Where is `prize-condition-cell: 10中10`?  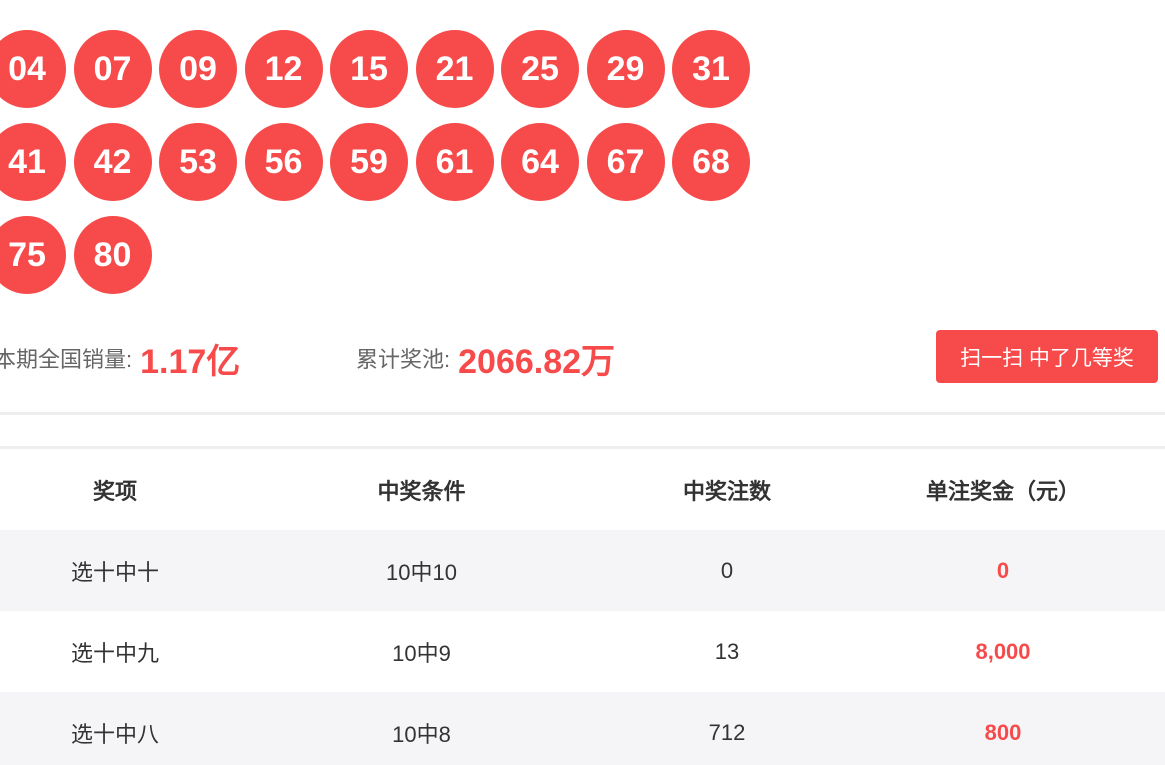 prize-condition-cell: 10中10 is located at coordinates (421, 572).